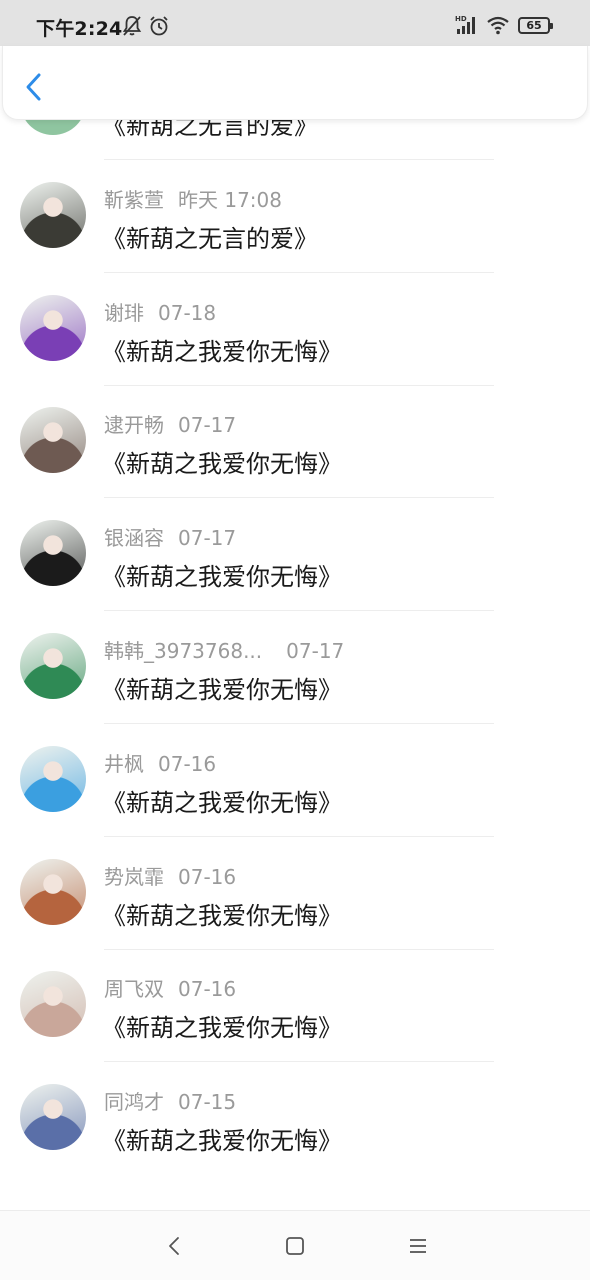 Image resolution: width=590 pixels, height=1280 pixels. I want to click on user-name: 逮开畅, so click(134, 425).